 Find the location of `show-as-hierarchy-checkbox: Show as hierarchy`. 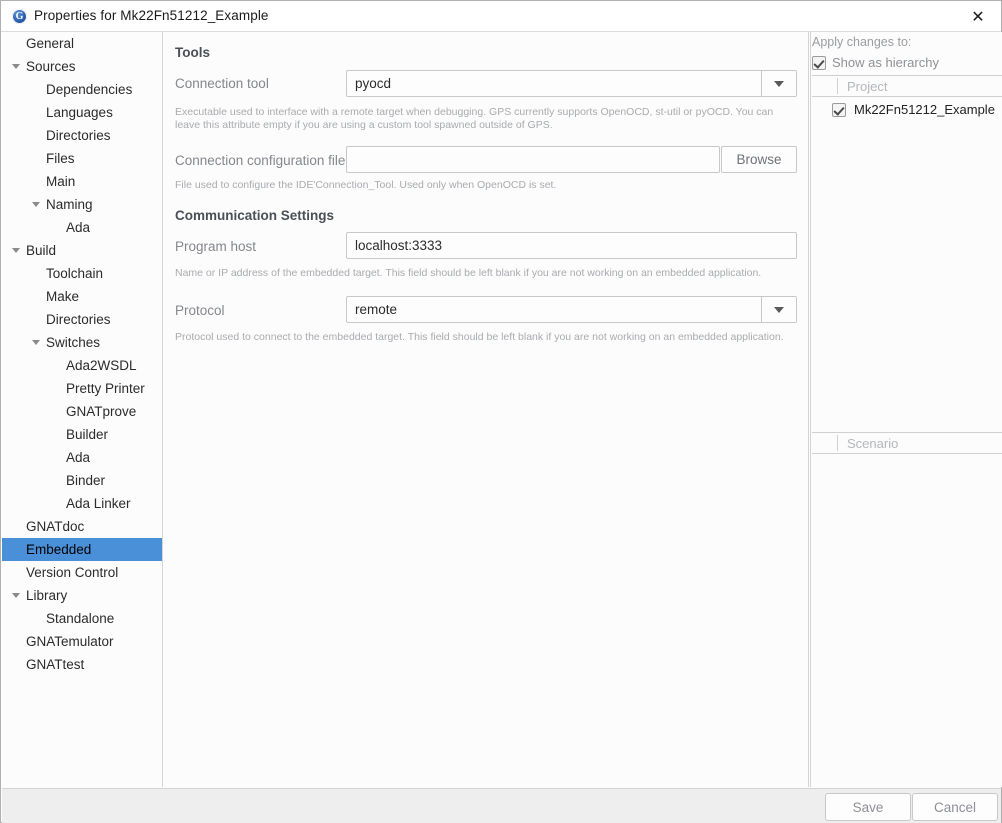

show-as-hierarchy-checkbox: Show as hierarchy is located at coordinates (875, 62).